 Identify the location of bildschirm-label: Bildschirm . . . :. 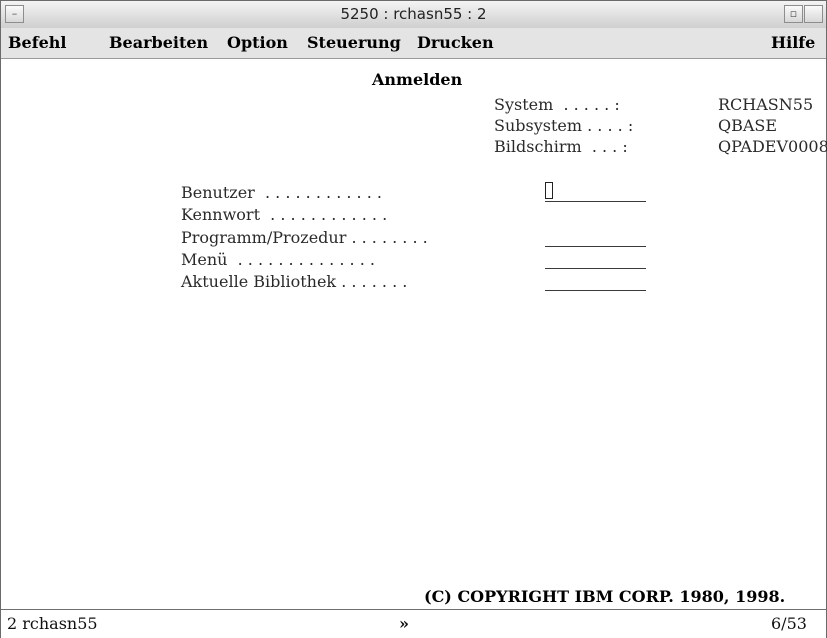
(561, 146).